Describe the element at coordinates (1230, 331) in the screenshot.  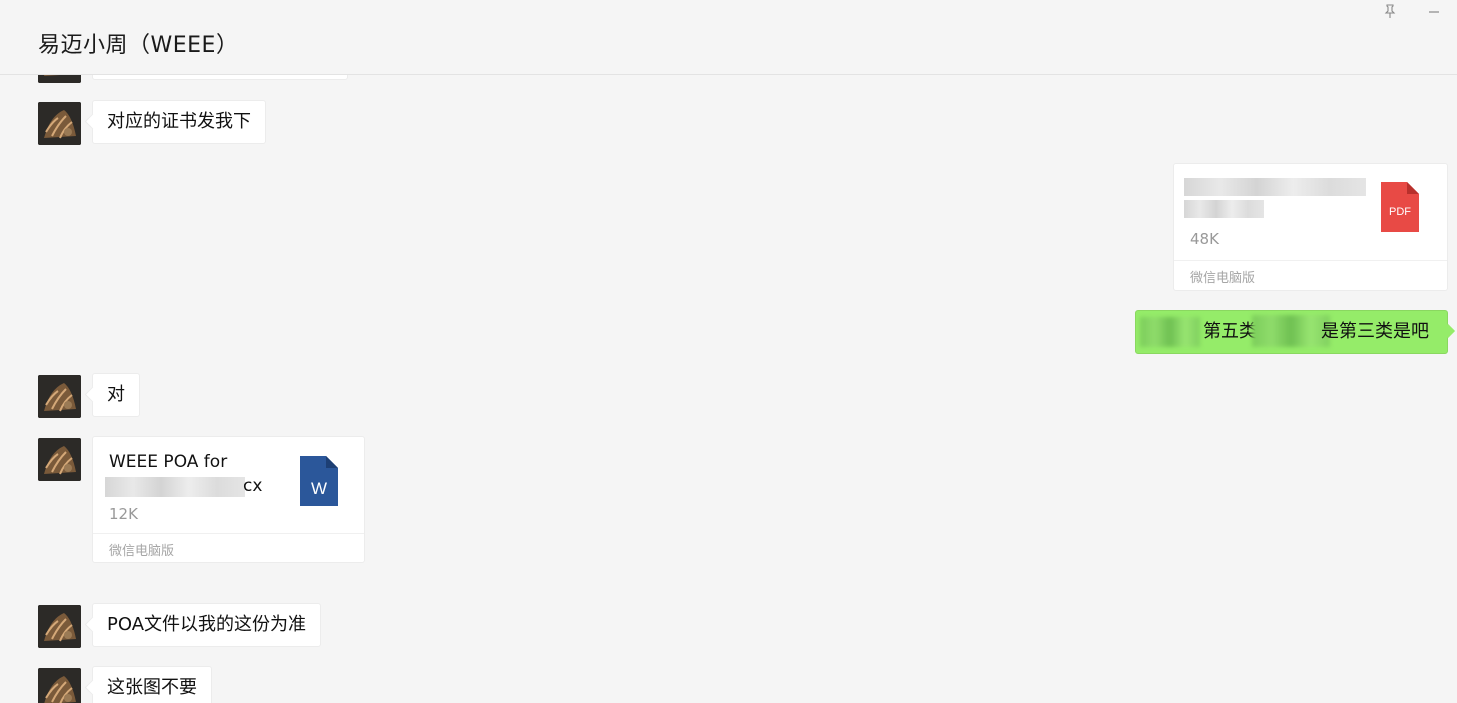
I see `message-text: 第五类` at that location.